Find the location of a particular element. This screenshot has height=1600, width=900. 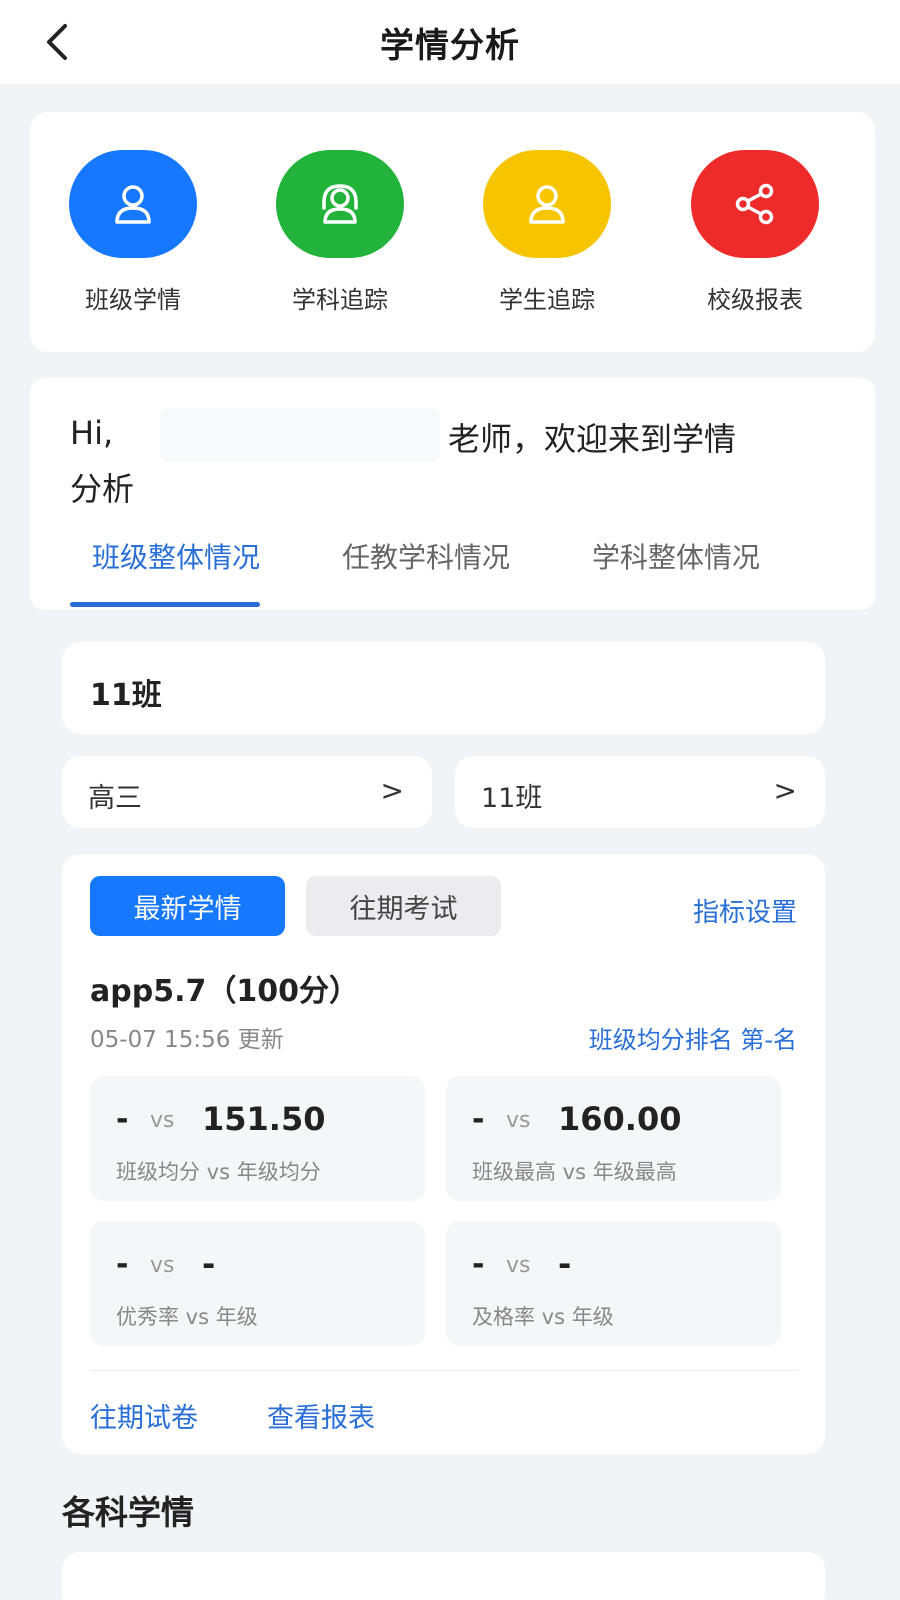

tab-teaching-subject: 任教学科情况 is located at coordinates (426, 556).